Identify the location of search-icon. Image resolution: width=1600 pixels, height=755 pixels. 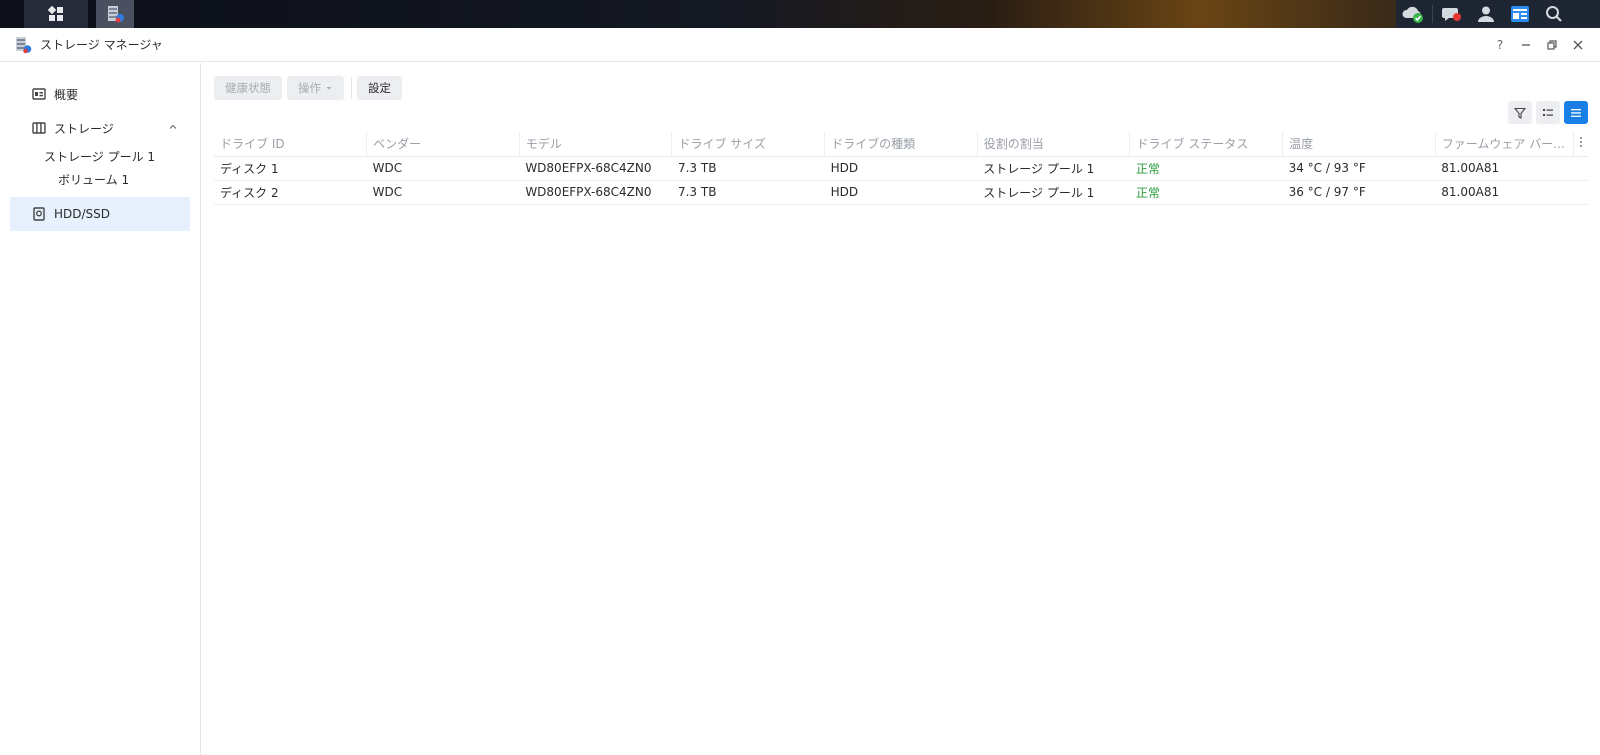
(1554, 14).